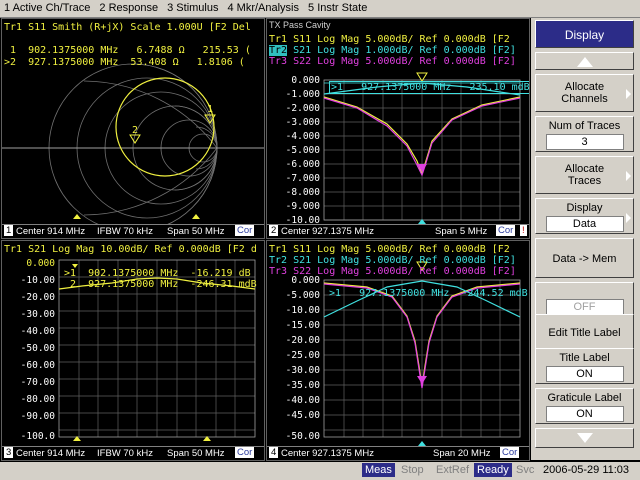 Image resolution: width=640 pixels, height=480 pixels. What do you see at coordinates (38, 365) in the screenshot?
I see `y-tick: -60.00` at bounding box center [38, 365].